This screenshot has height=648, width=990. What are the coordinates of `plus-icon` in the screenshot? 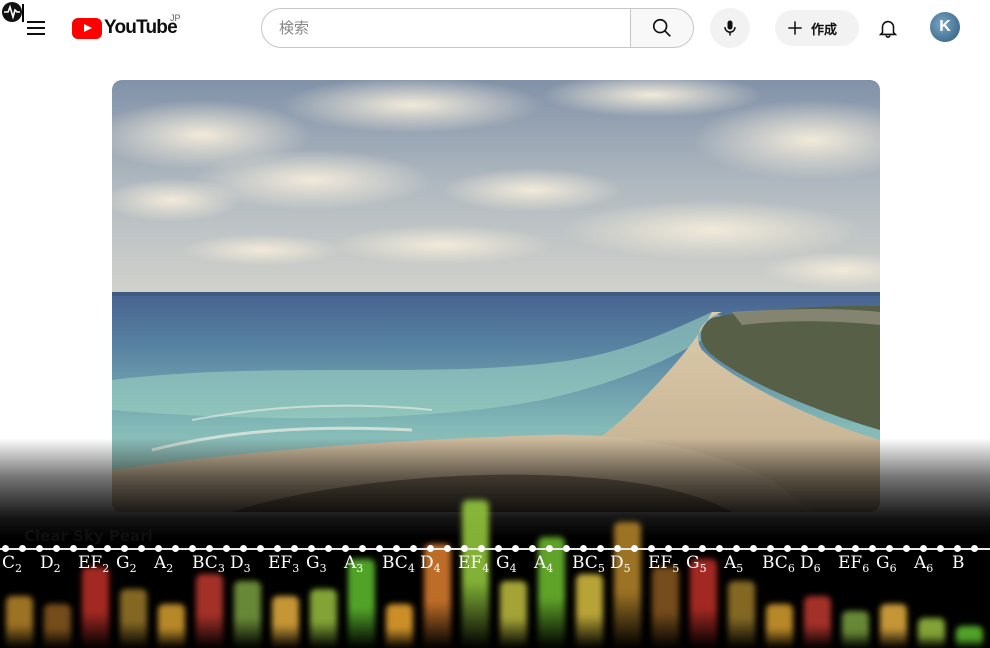 It's located at (795, 28).